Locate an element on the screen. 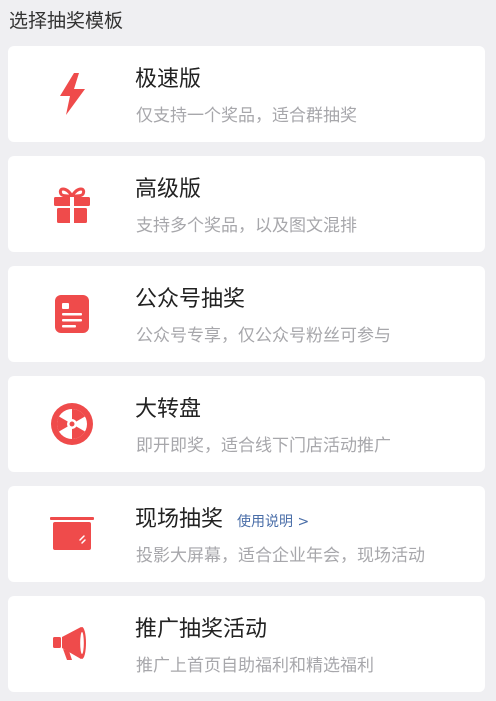 The image size is (496, 701). template-title: 高级版 is located at coordinates (168, 189).